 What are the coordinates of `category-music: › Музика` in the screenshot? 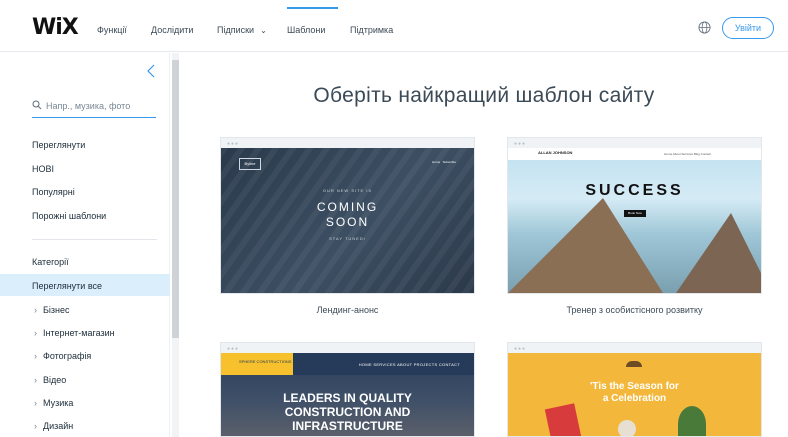 It's located at (53, 403).